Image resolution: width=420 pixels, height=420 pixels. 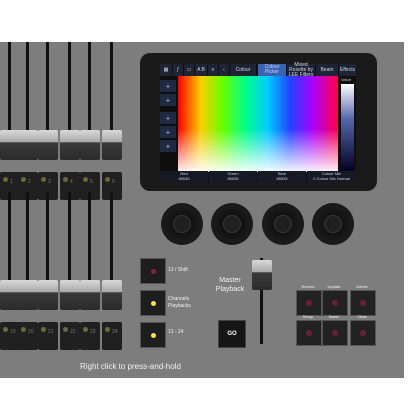 I want to click on key-update-button, so click(x=335, y=303).